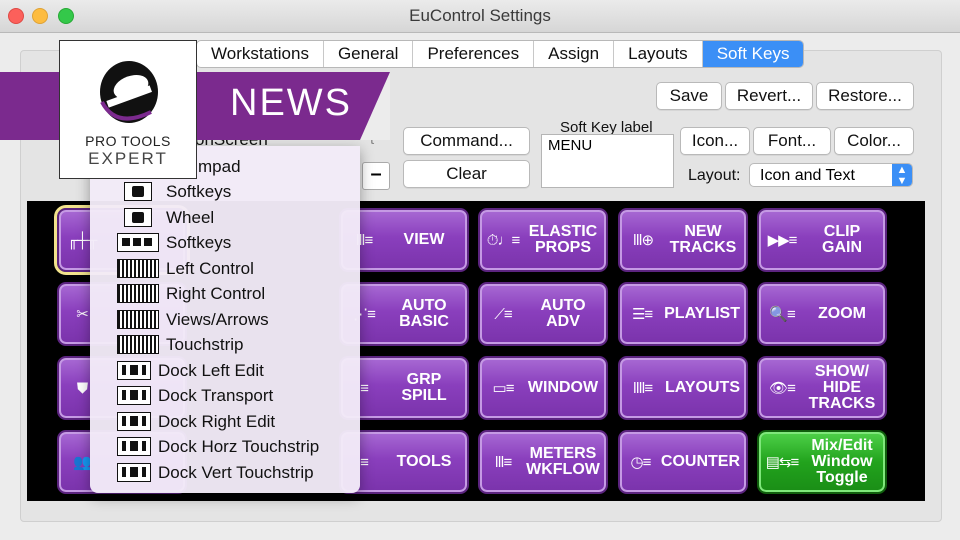 The width and height of the screenshot is (960, 540). What do you see at coordinates (210, 268) in the screenshot?
I see `menu-item-label: Left Control` at bounding box center [210, 268].